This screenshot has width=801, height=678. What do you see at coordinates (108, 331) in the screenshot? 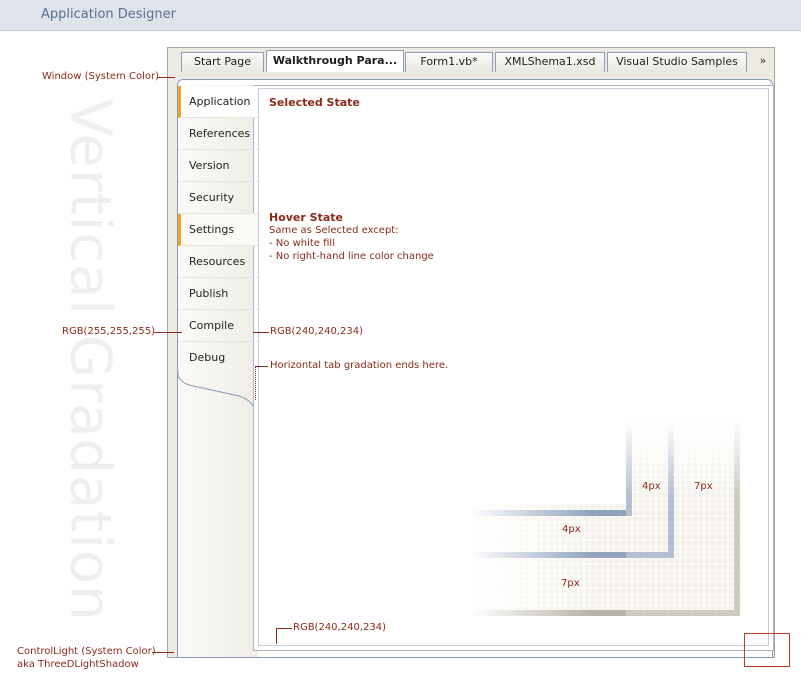
I see `annotation-rgb-white: RGB(255,255,255)` at bounding box center [108, 331].